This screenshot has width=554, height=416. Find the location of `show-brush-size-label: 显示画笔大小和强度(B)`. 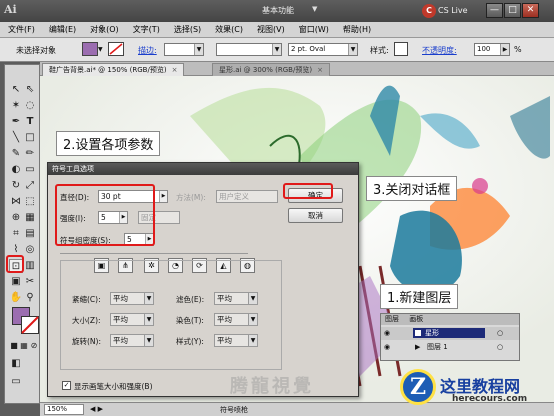

show-brush-size-label: 显示画笔大小和强度(B) is located at coordinates (113, 386).